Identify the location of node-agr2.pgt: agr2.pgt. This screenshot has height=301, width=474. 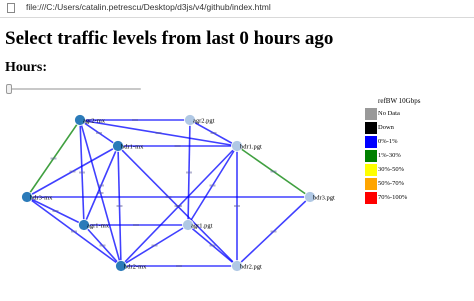
(199, 120).